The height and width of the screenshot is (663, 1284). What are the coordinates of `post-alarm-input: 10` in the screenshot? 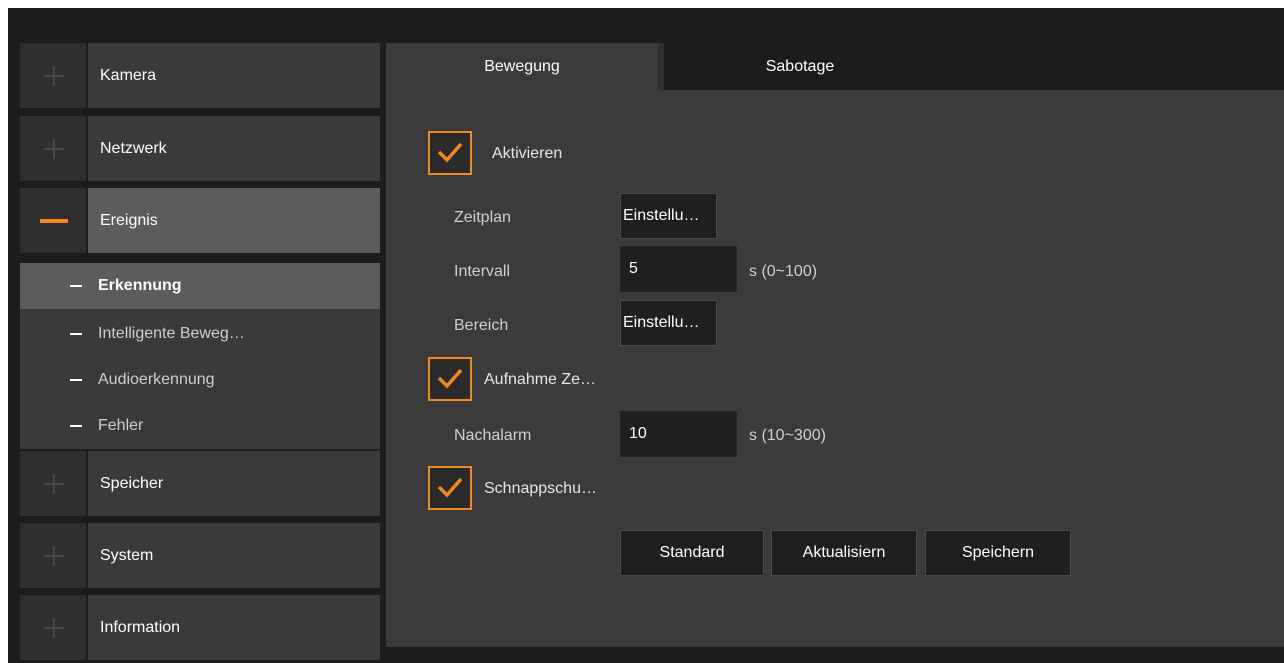 It's located at (678, 434).